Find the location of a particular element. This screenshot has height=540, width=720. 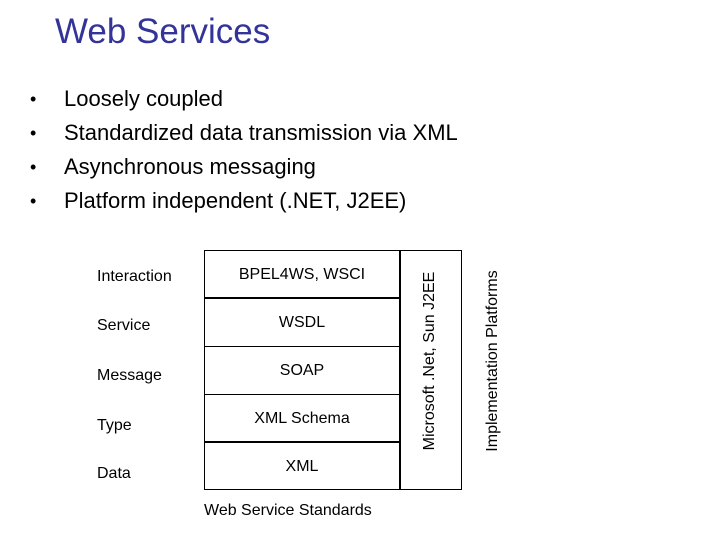

bullet-item: • Platform independent (.NET, J2EE) is located at coordinates (244, 201).